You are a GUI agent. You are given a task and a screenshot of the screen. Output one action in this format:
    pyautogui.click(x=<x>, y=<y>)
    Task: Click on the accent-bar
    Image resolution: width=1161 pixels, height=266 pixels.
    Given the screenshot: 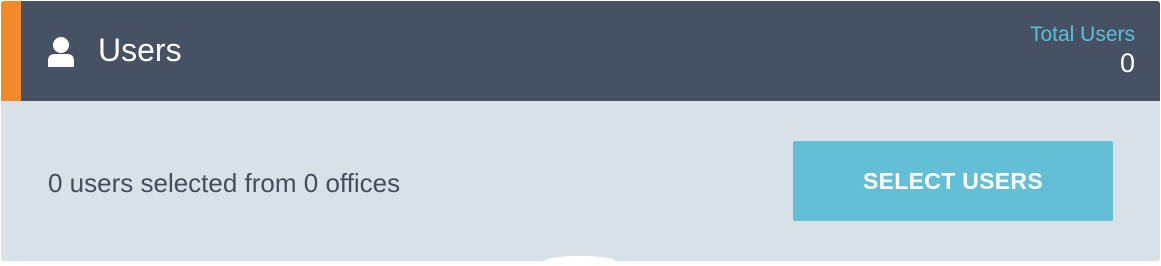 What is the action you would take?
    pyautogui.click(x=11, y=51)
    